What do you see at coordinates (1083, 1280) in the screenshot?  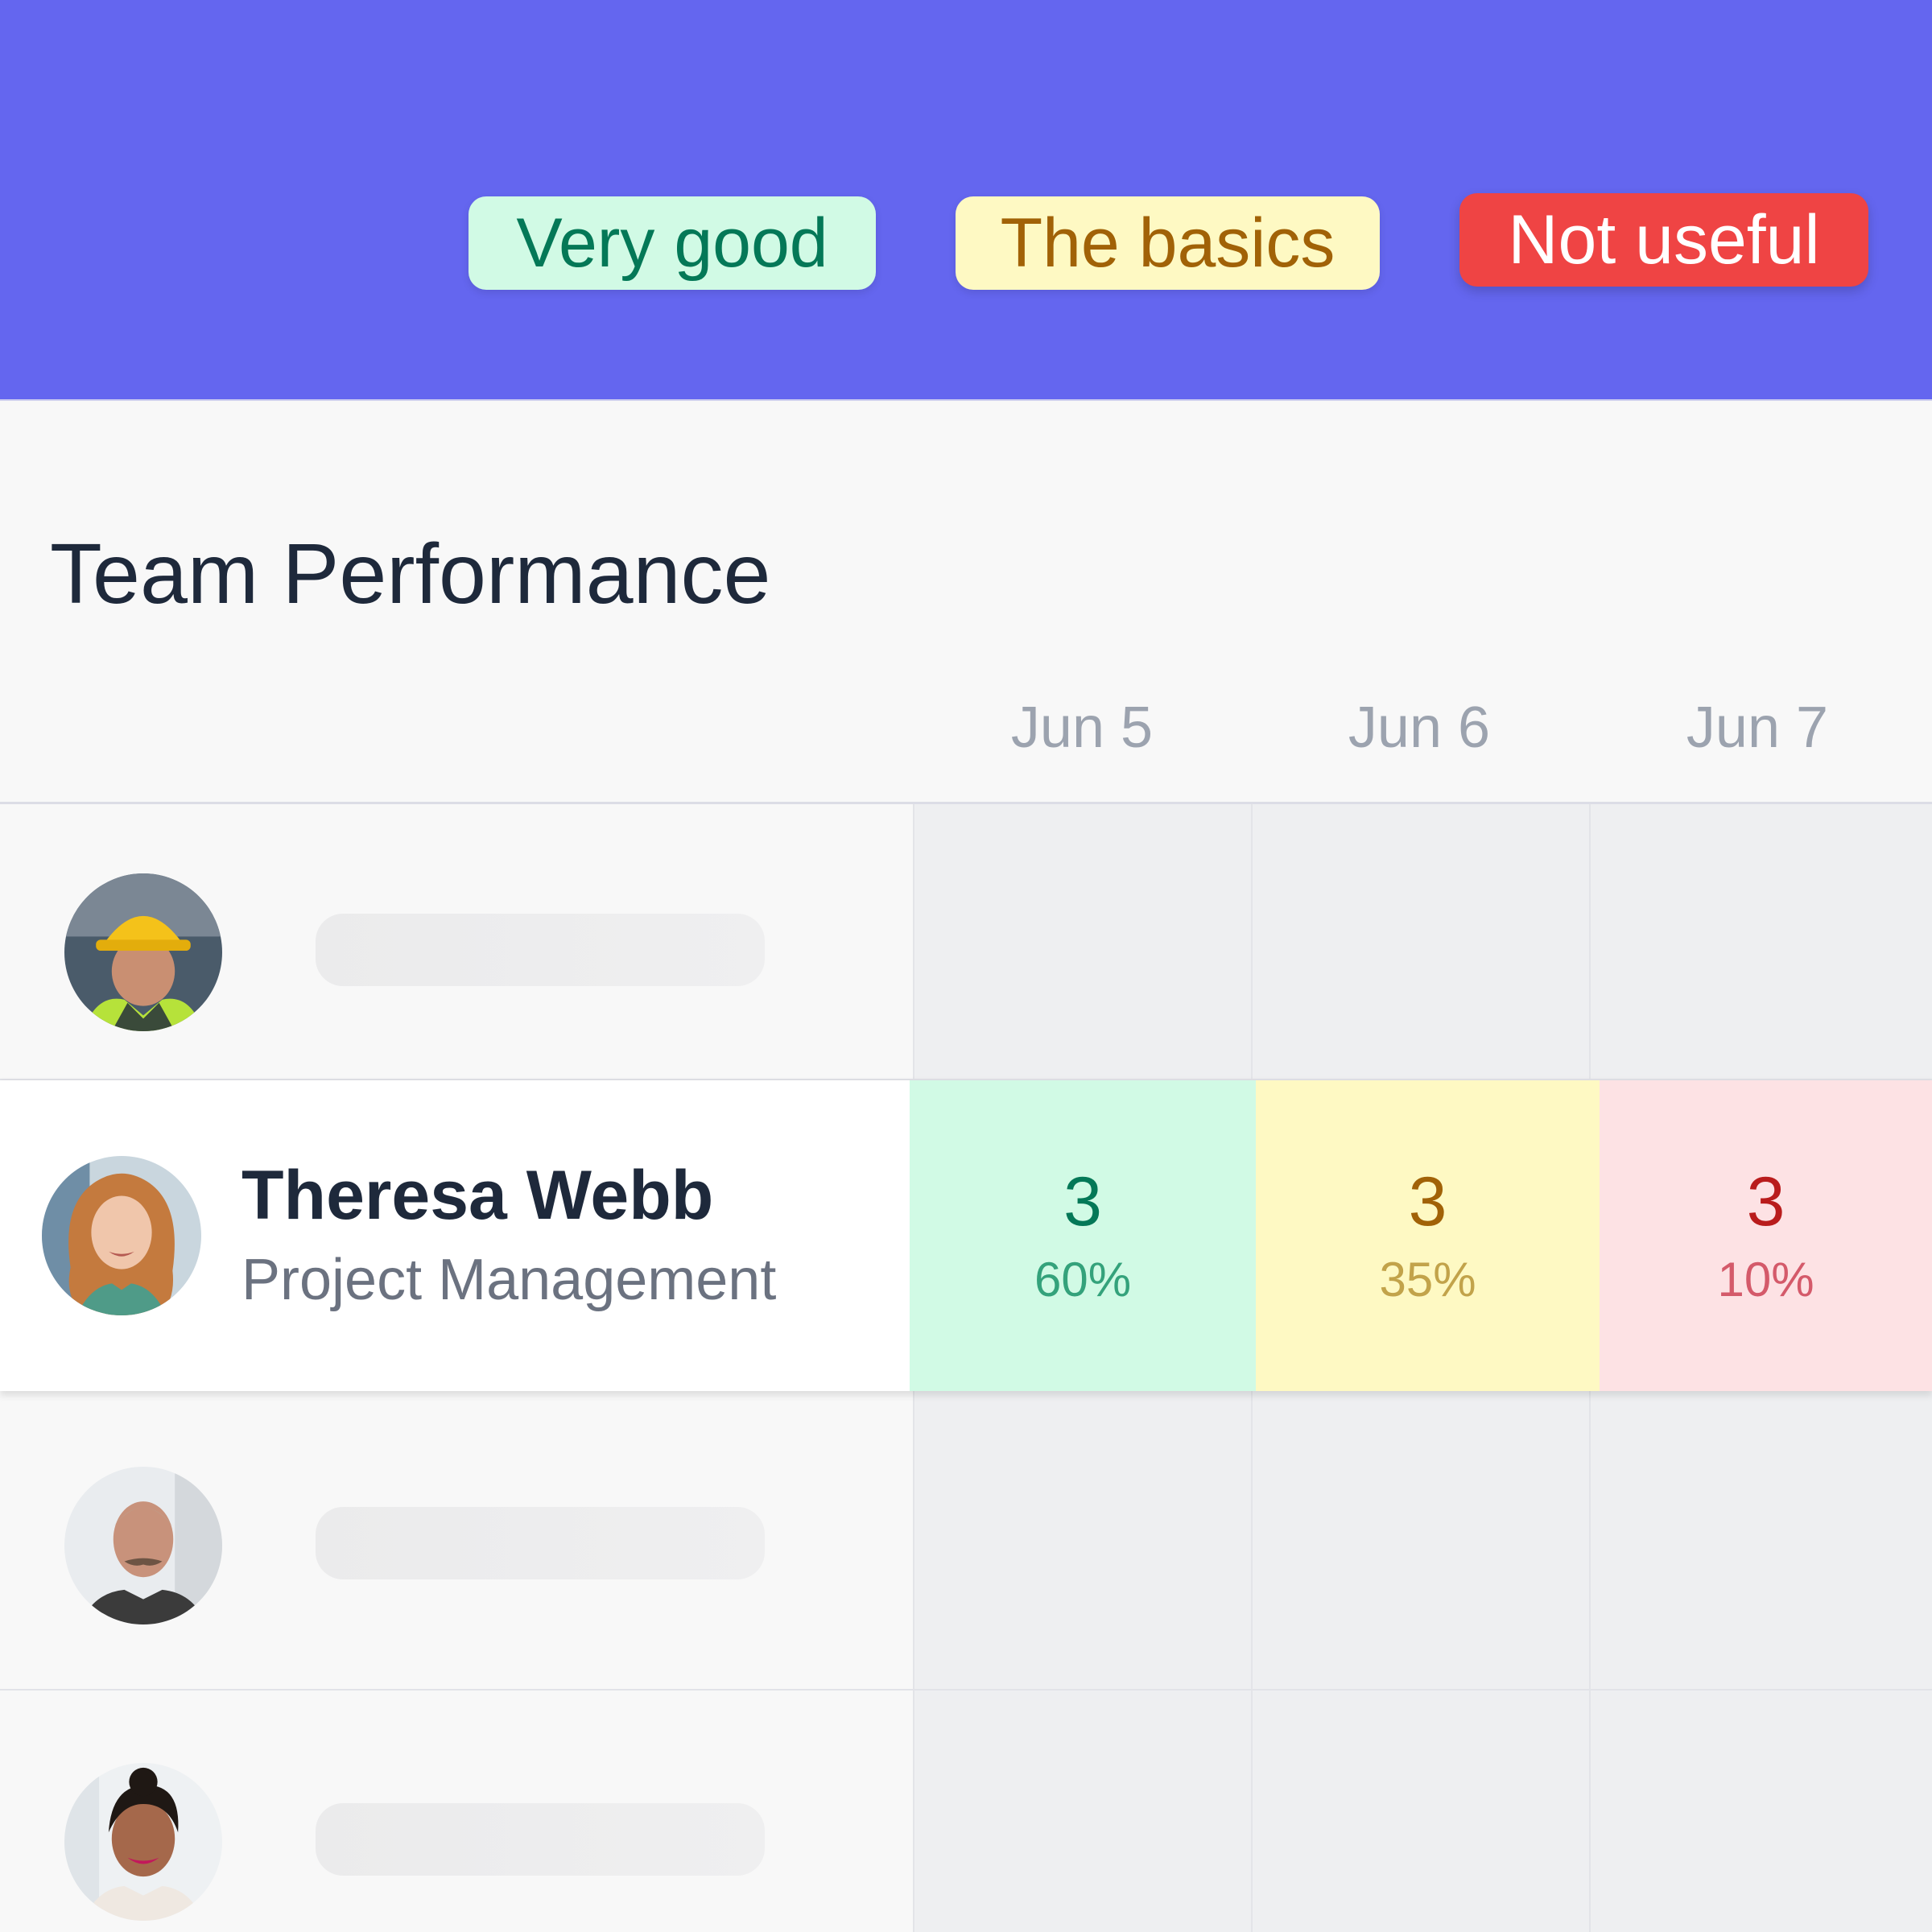 I see `score-percent: 60%` at bounding box center [1083, 1280].